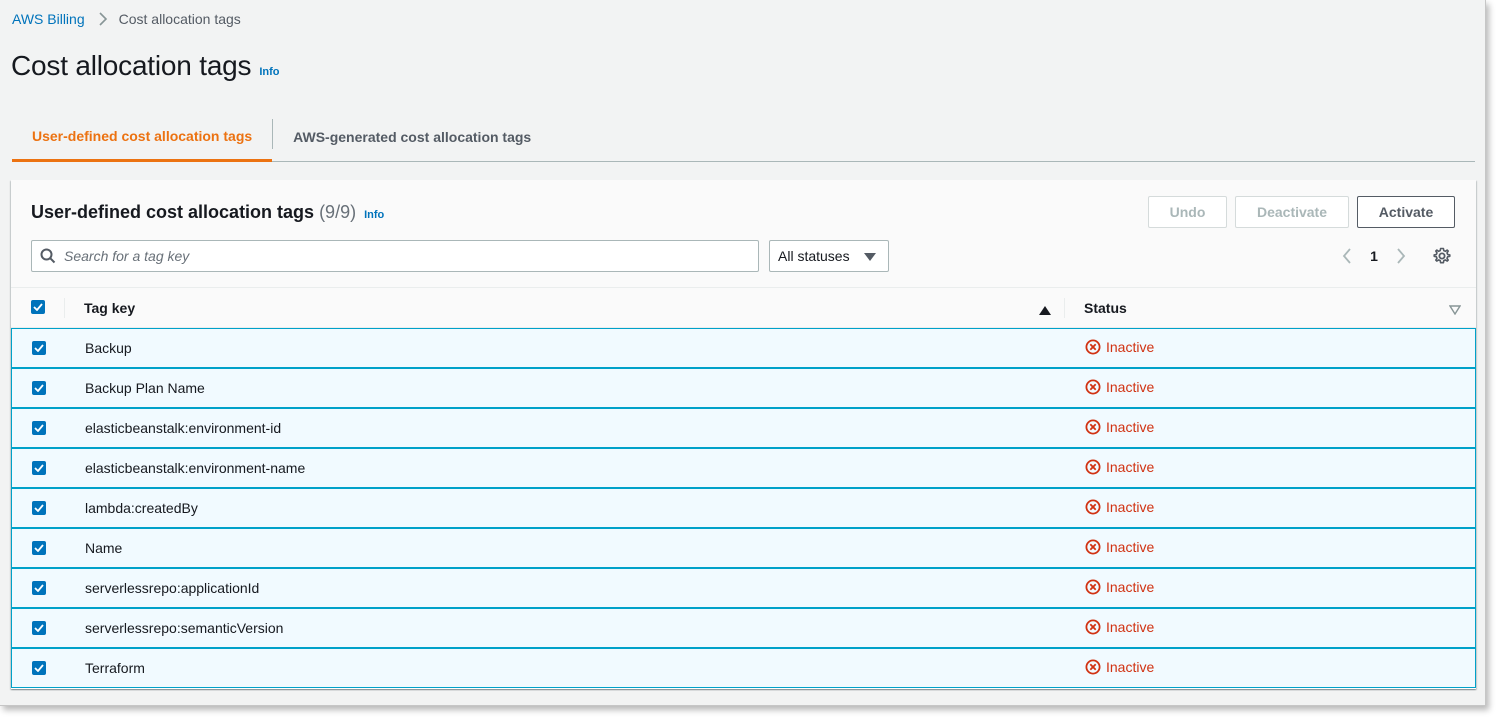  Describe the element at coordinates (104, 548) in the screenshot. I see `tag-key-cell: Name` at that location.